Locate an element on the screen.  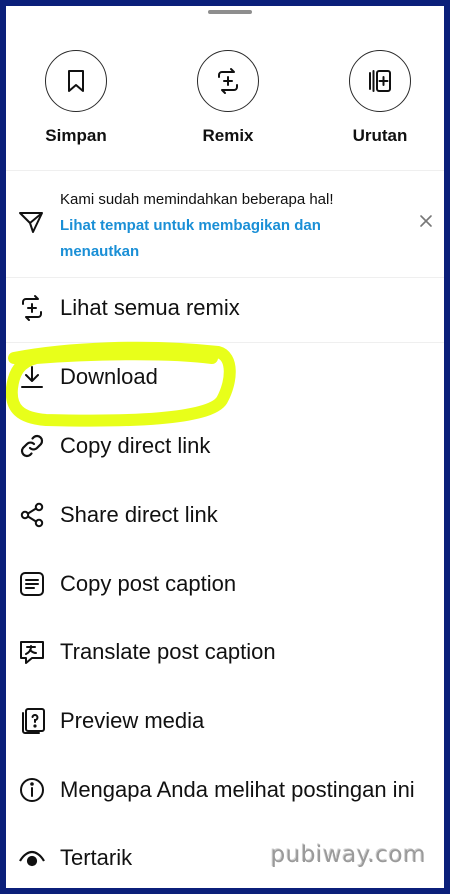
caption-icon is located at coordinates (32, 584).